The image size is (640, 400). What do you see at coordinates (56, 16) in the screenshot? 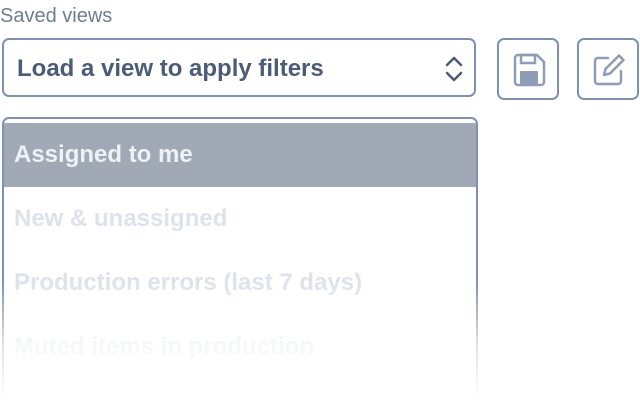
I see `saved-views-label: Saved views` at bounding box center [56, 16].